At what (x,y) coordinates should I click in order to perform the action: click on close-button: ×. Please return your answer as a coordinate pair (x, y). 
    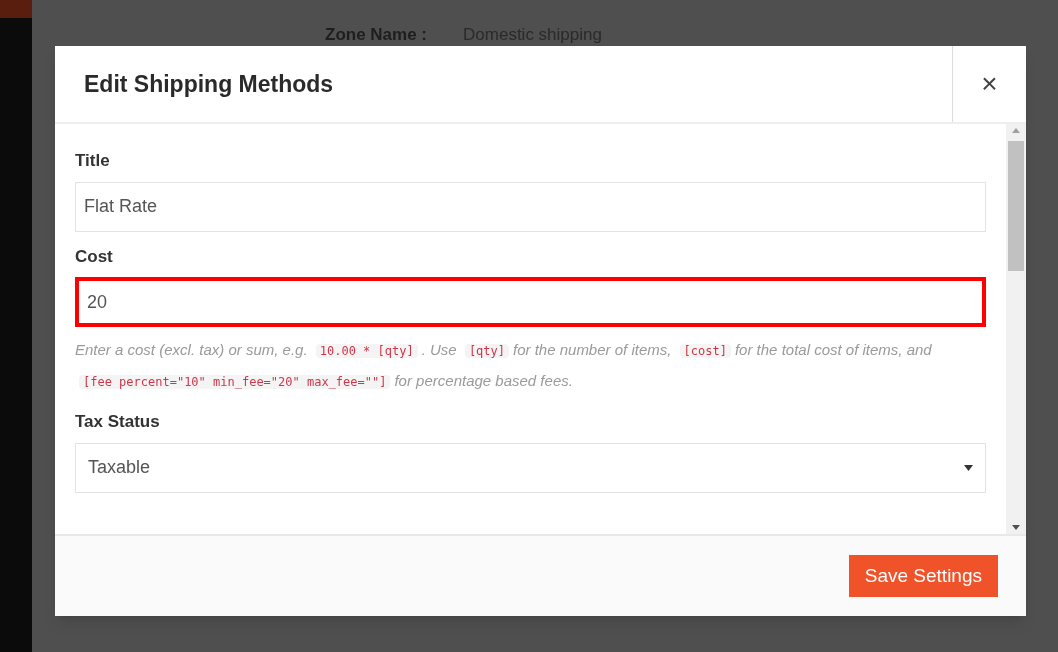
    Looking at the image, I should click on (989, 84).